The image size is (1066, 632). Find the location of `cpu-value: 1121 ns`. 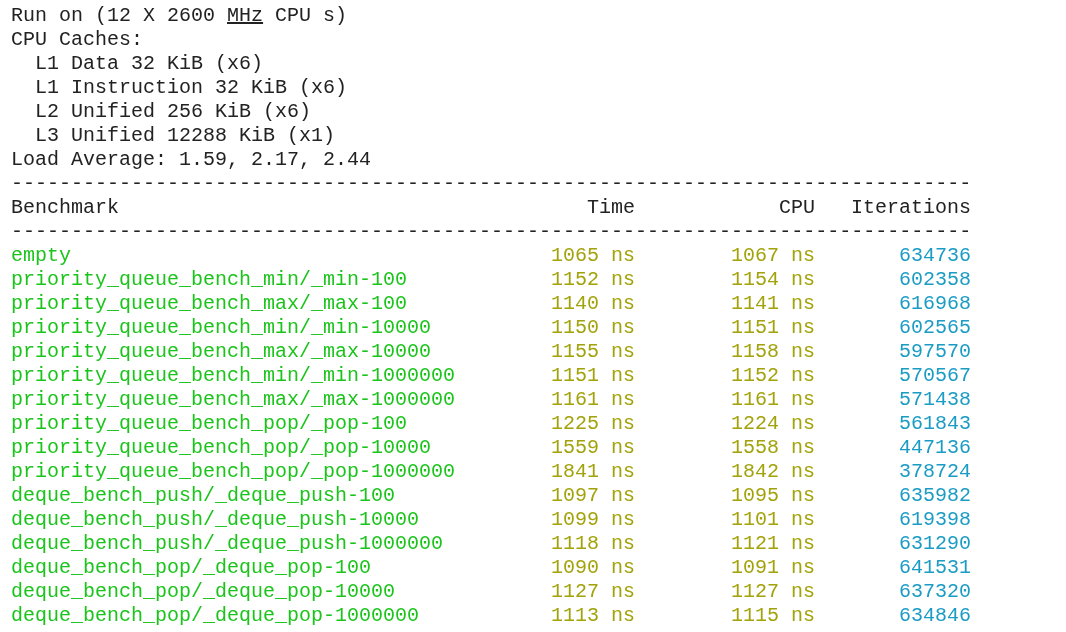

cpu-value: 1121 ns is located at coordinates (773, 544).